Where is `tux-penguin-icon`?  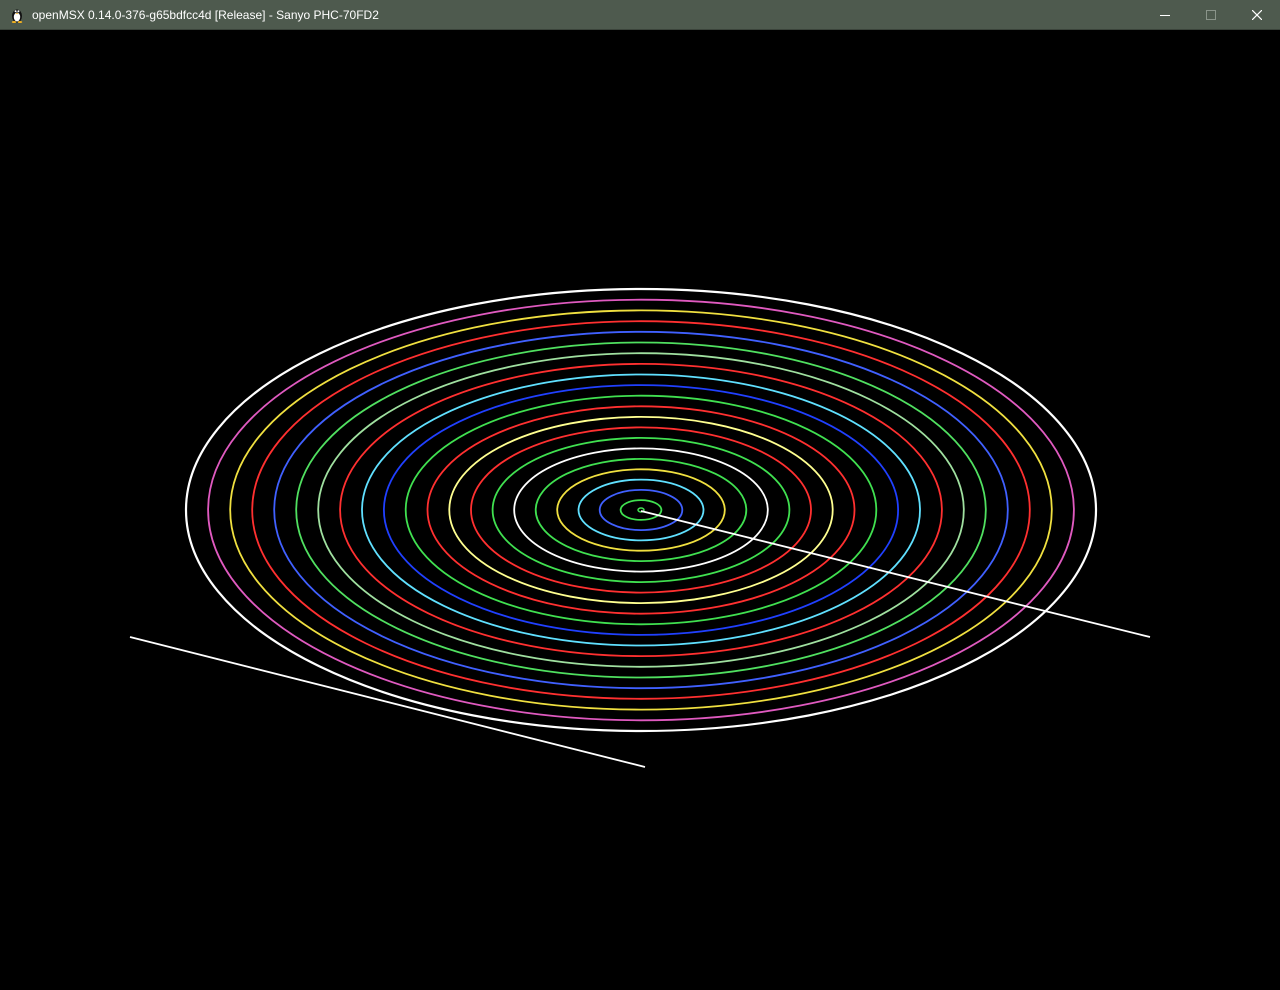 tux-penguin-icon is located at coordinates (17, 15).